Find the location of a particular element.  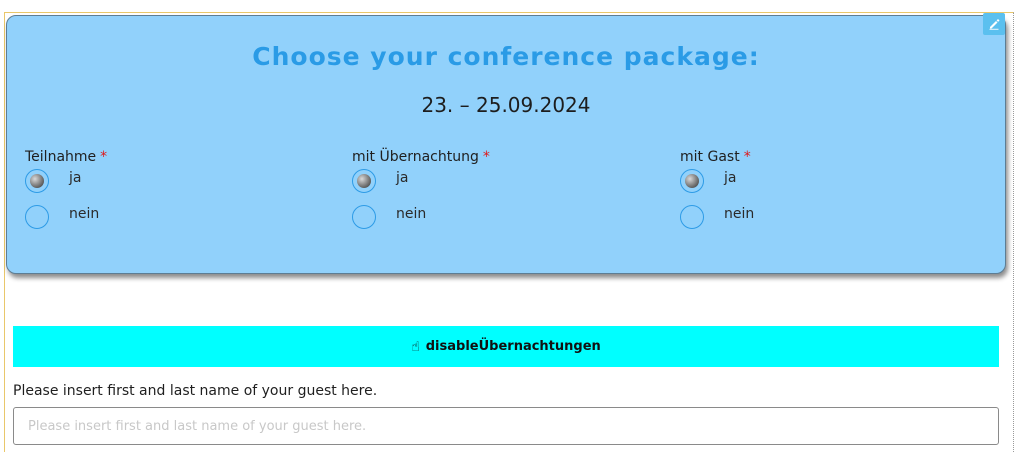

disable-uebernachtungen-button: ☝ disableÜbernachtungen is located at coordinates (506, 346).